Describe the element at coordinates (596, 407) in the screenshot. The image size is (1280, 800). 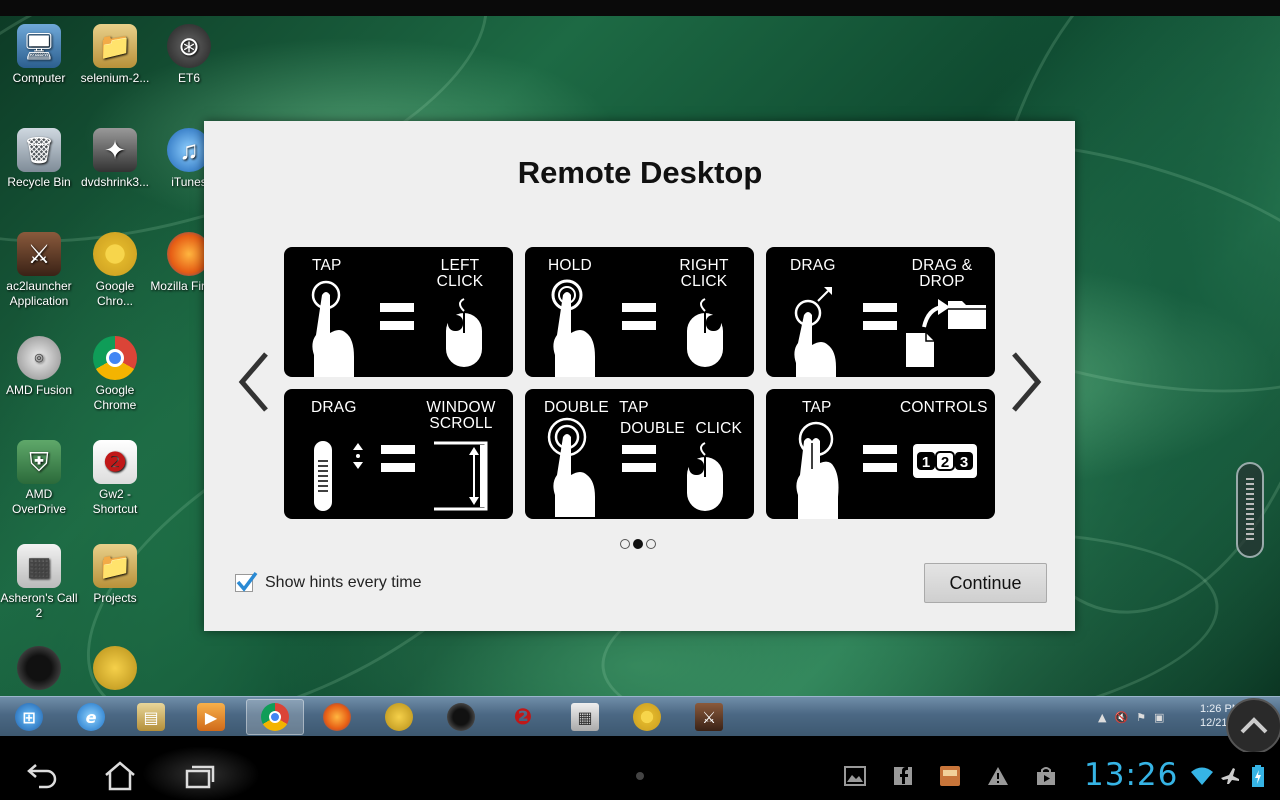
I see `gesture-label: DOUBLE TAP` at that location.